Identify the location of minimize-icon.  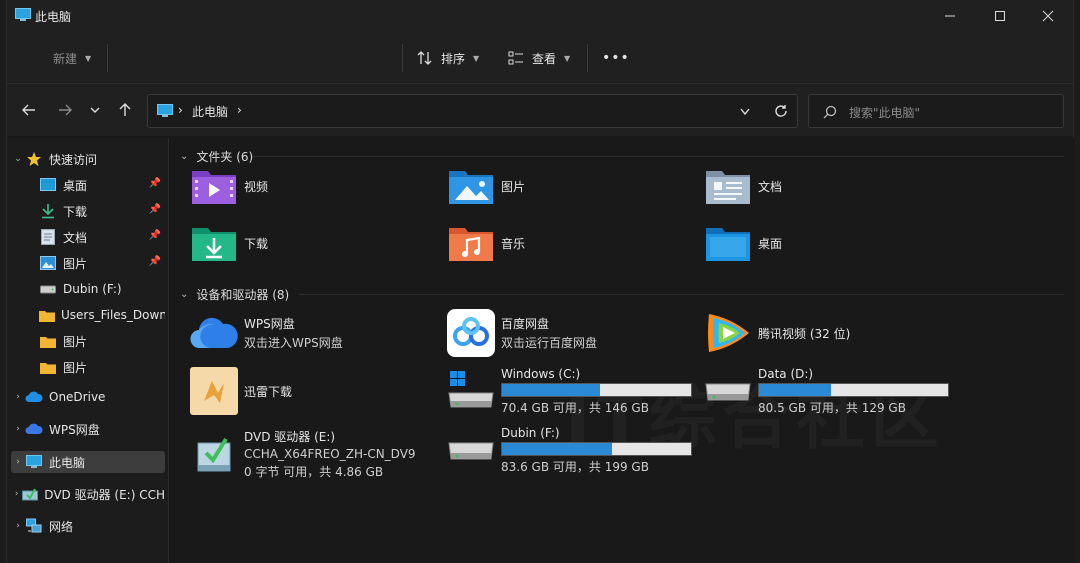
(950, 16).